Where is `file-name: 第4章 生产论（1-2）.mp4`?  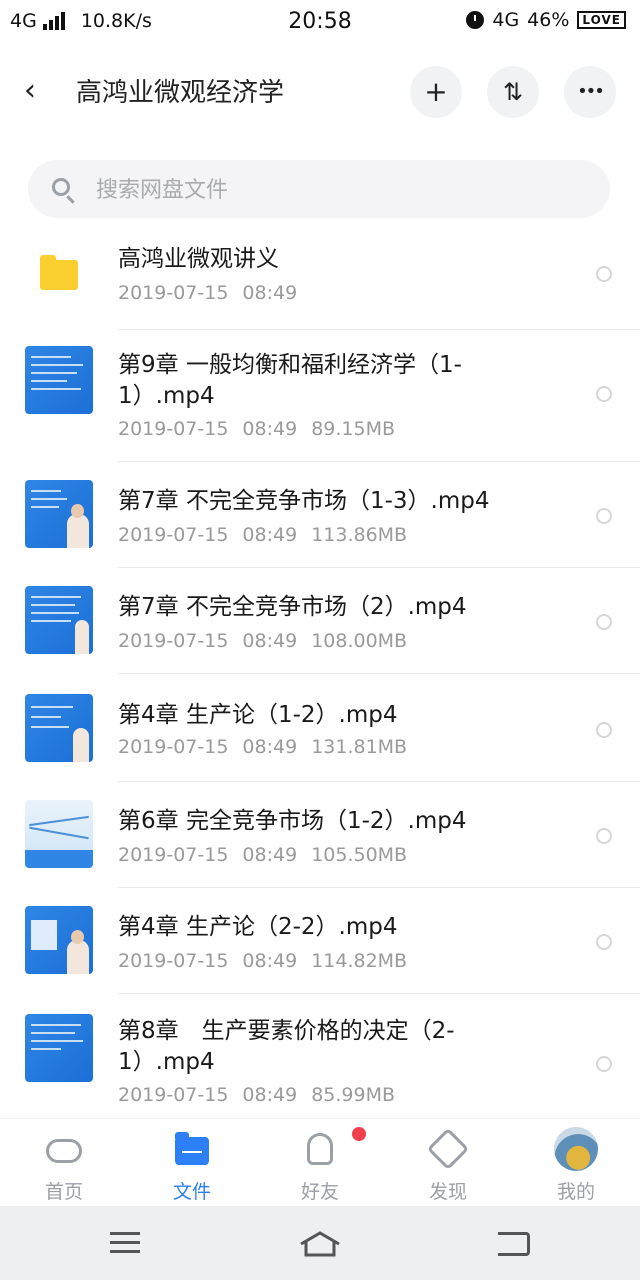
file-name: 第4章 生产论（1-2）.mp4 is located at coordinates (258, 715).